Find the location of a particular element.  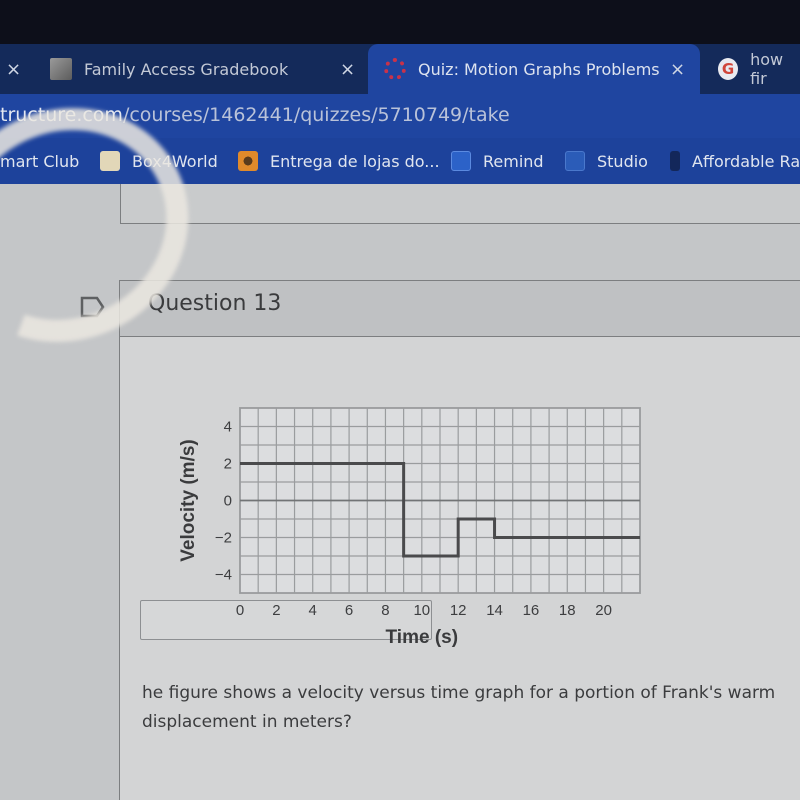

google-icon: G is located at coordinates (728, 69).